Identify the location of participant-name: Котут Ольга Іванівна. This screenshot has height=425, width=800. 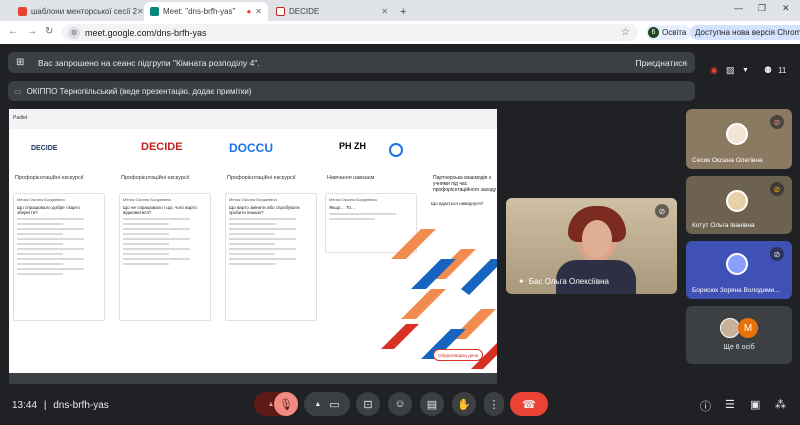
(723, 225).